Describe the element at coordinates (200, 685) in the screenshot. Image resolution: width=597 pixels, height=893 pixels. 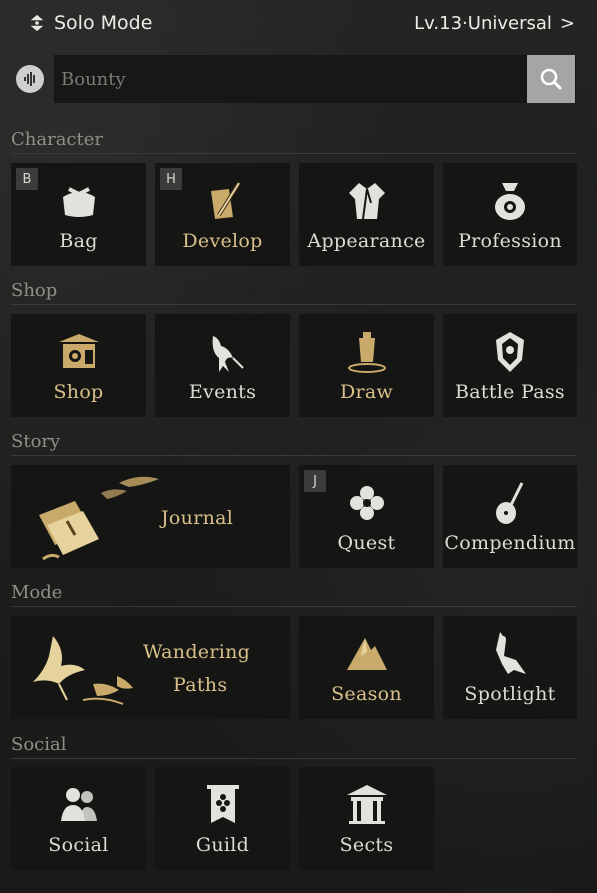
I see `tile-label-line2: Paths` at that location.